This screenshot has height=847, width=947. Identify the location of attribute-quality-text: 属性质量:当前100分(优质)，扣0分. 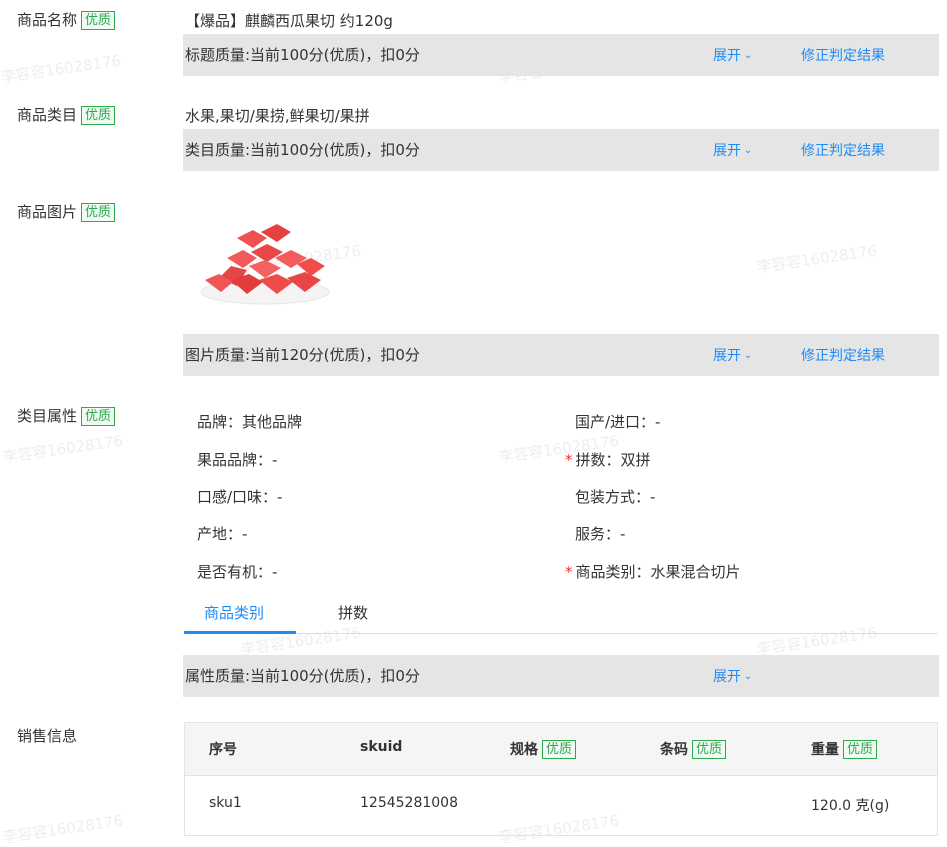
(302, 676).